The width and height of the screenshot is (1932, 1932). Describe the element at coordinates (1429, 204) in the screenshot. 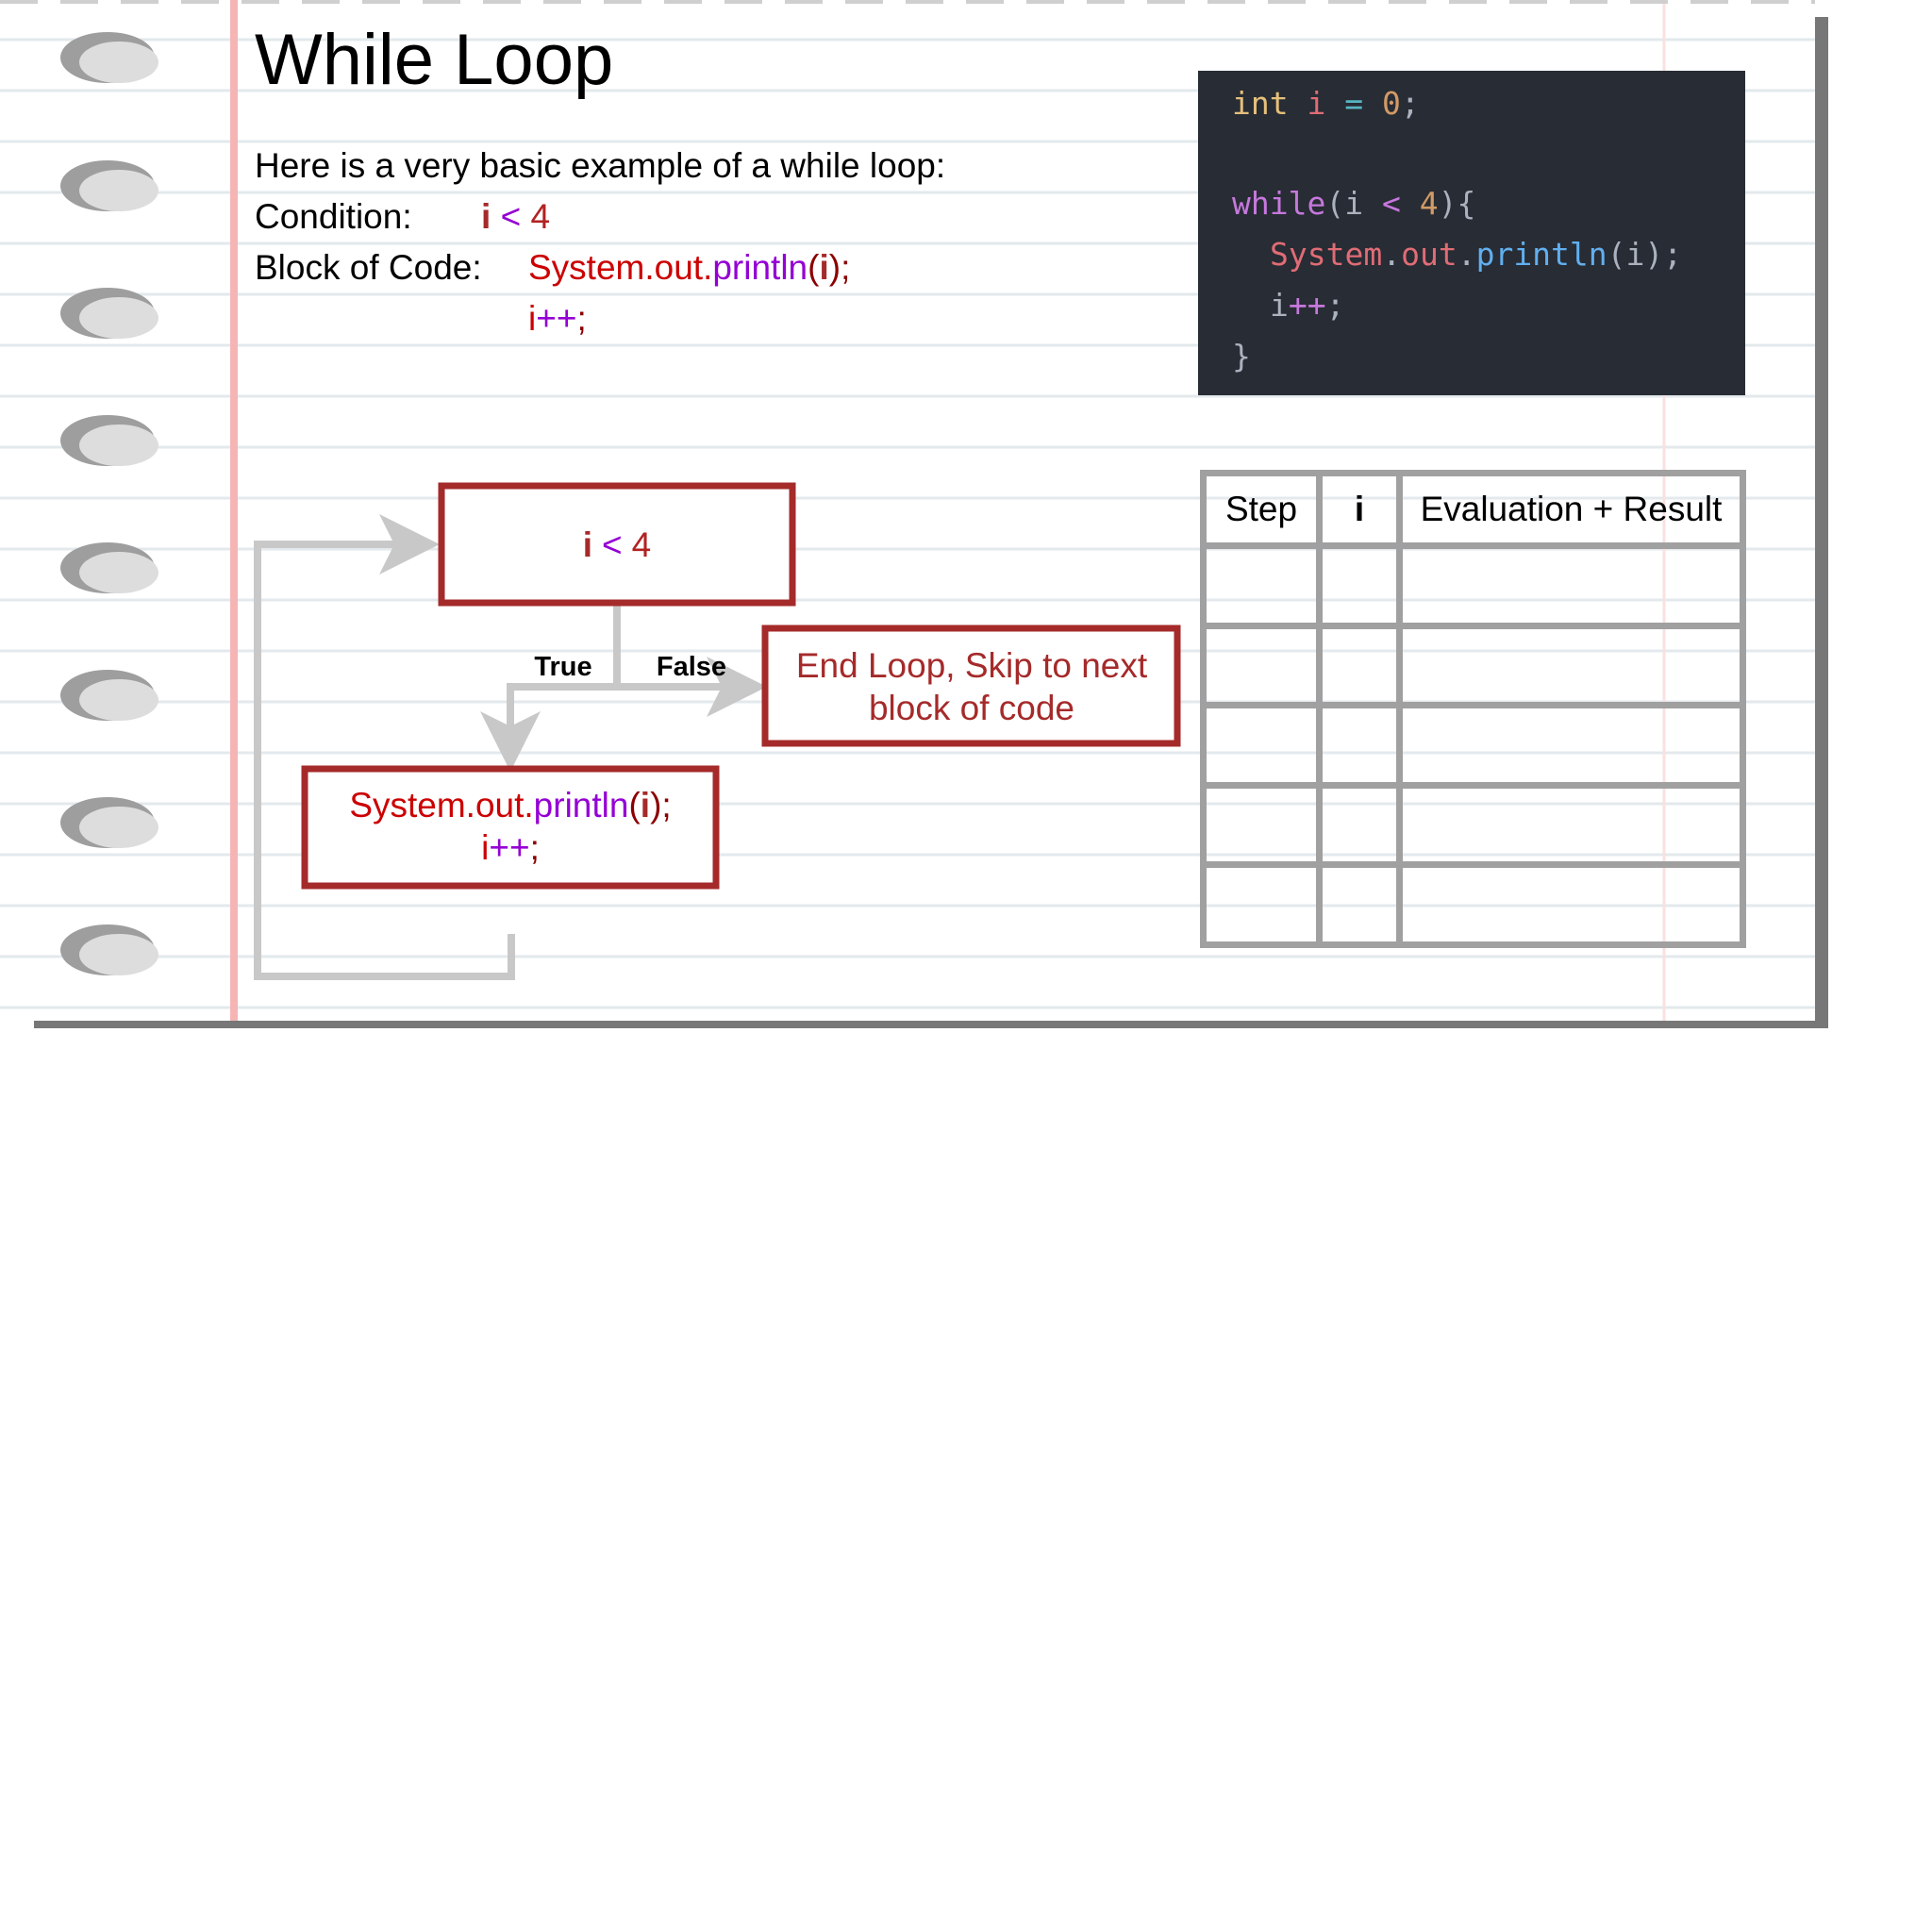

I see `code-limit: 4` at that location.